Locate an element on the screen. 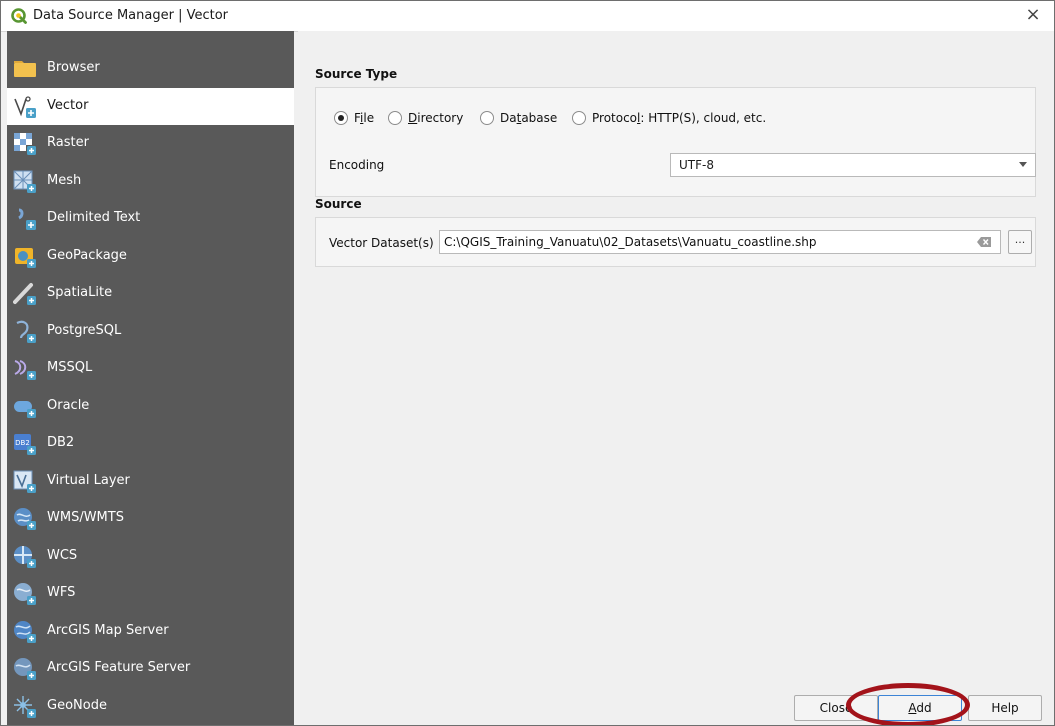 The image size is (1055, 726). vector-dataset-input is located at coordinates (720, 242).